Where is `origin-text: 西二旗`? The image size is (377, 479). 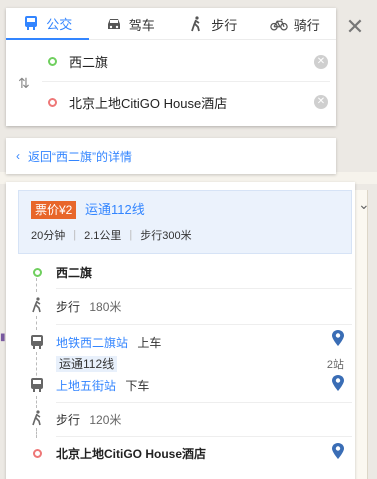 origin-text: 西二旗 is located at coordinates (89, 62).